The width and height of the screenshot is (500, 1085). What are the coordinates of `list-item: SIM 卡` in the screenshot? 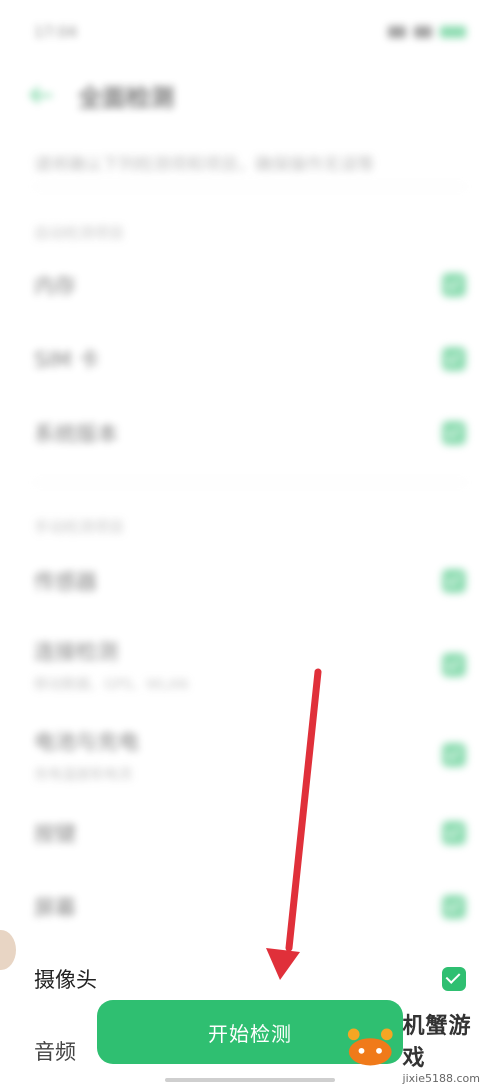 It's located at (250, 359).